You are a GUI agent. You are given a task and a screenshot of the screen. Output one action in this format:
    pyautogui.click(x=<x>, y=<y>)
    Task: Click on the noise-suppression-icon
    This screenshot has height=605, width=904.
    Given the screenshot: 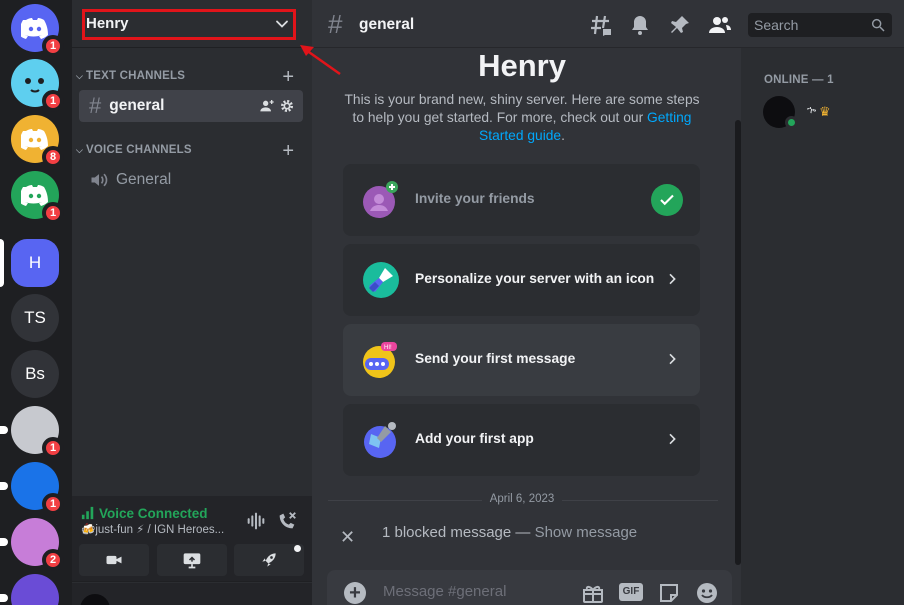 What is the action you would take?
    pyautogui.click(x=256, y=521)
    